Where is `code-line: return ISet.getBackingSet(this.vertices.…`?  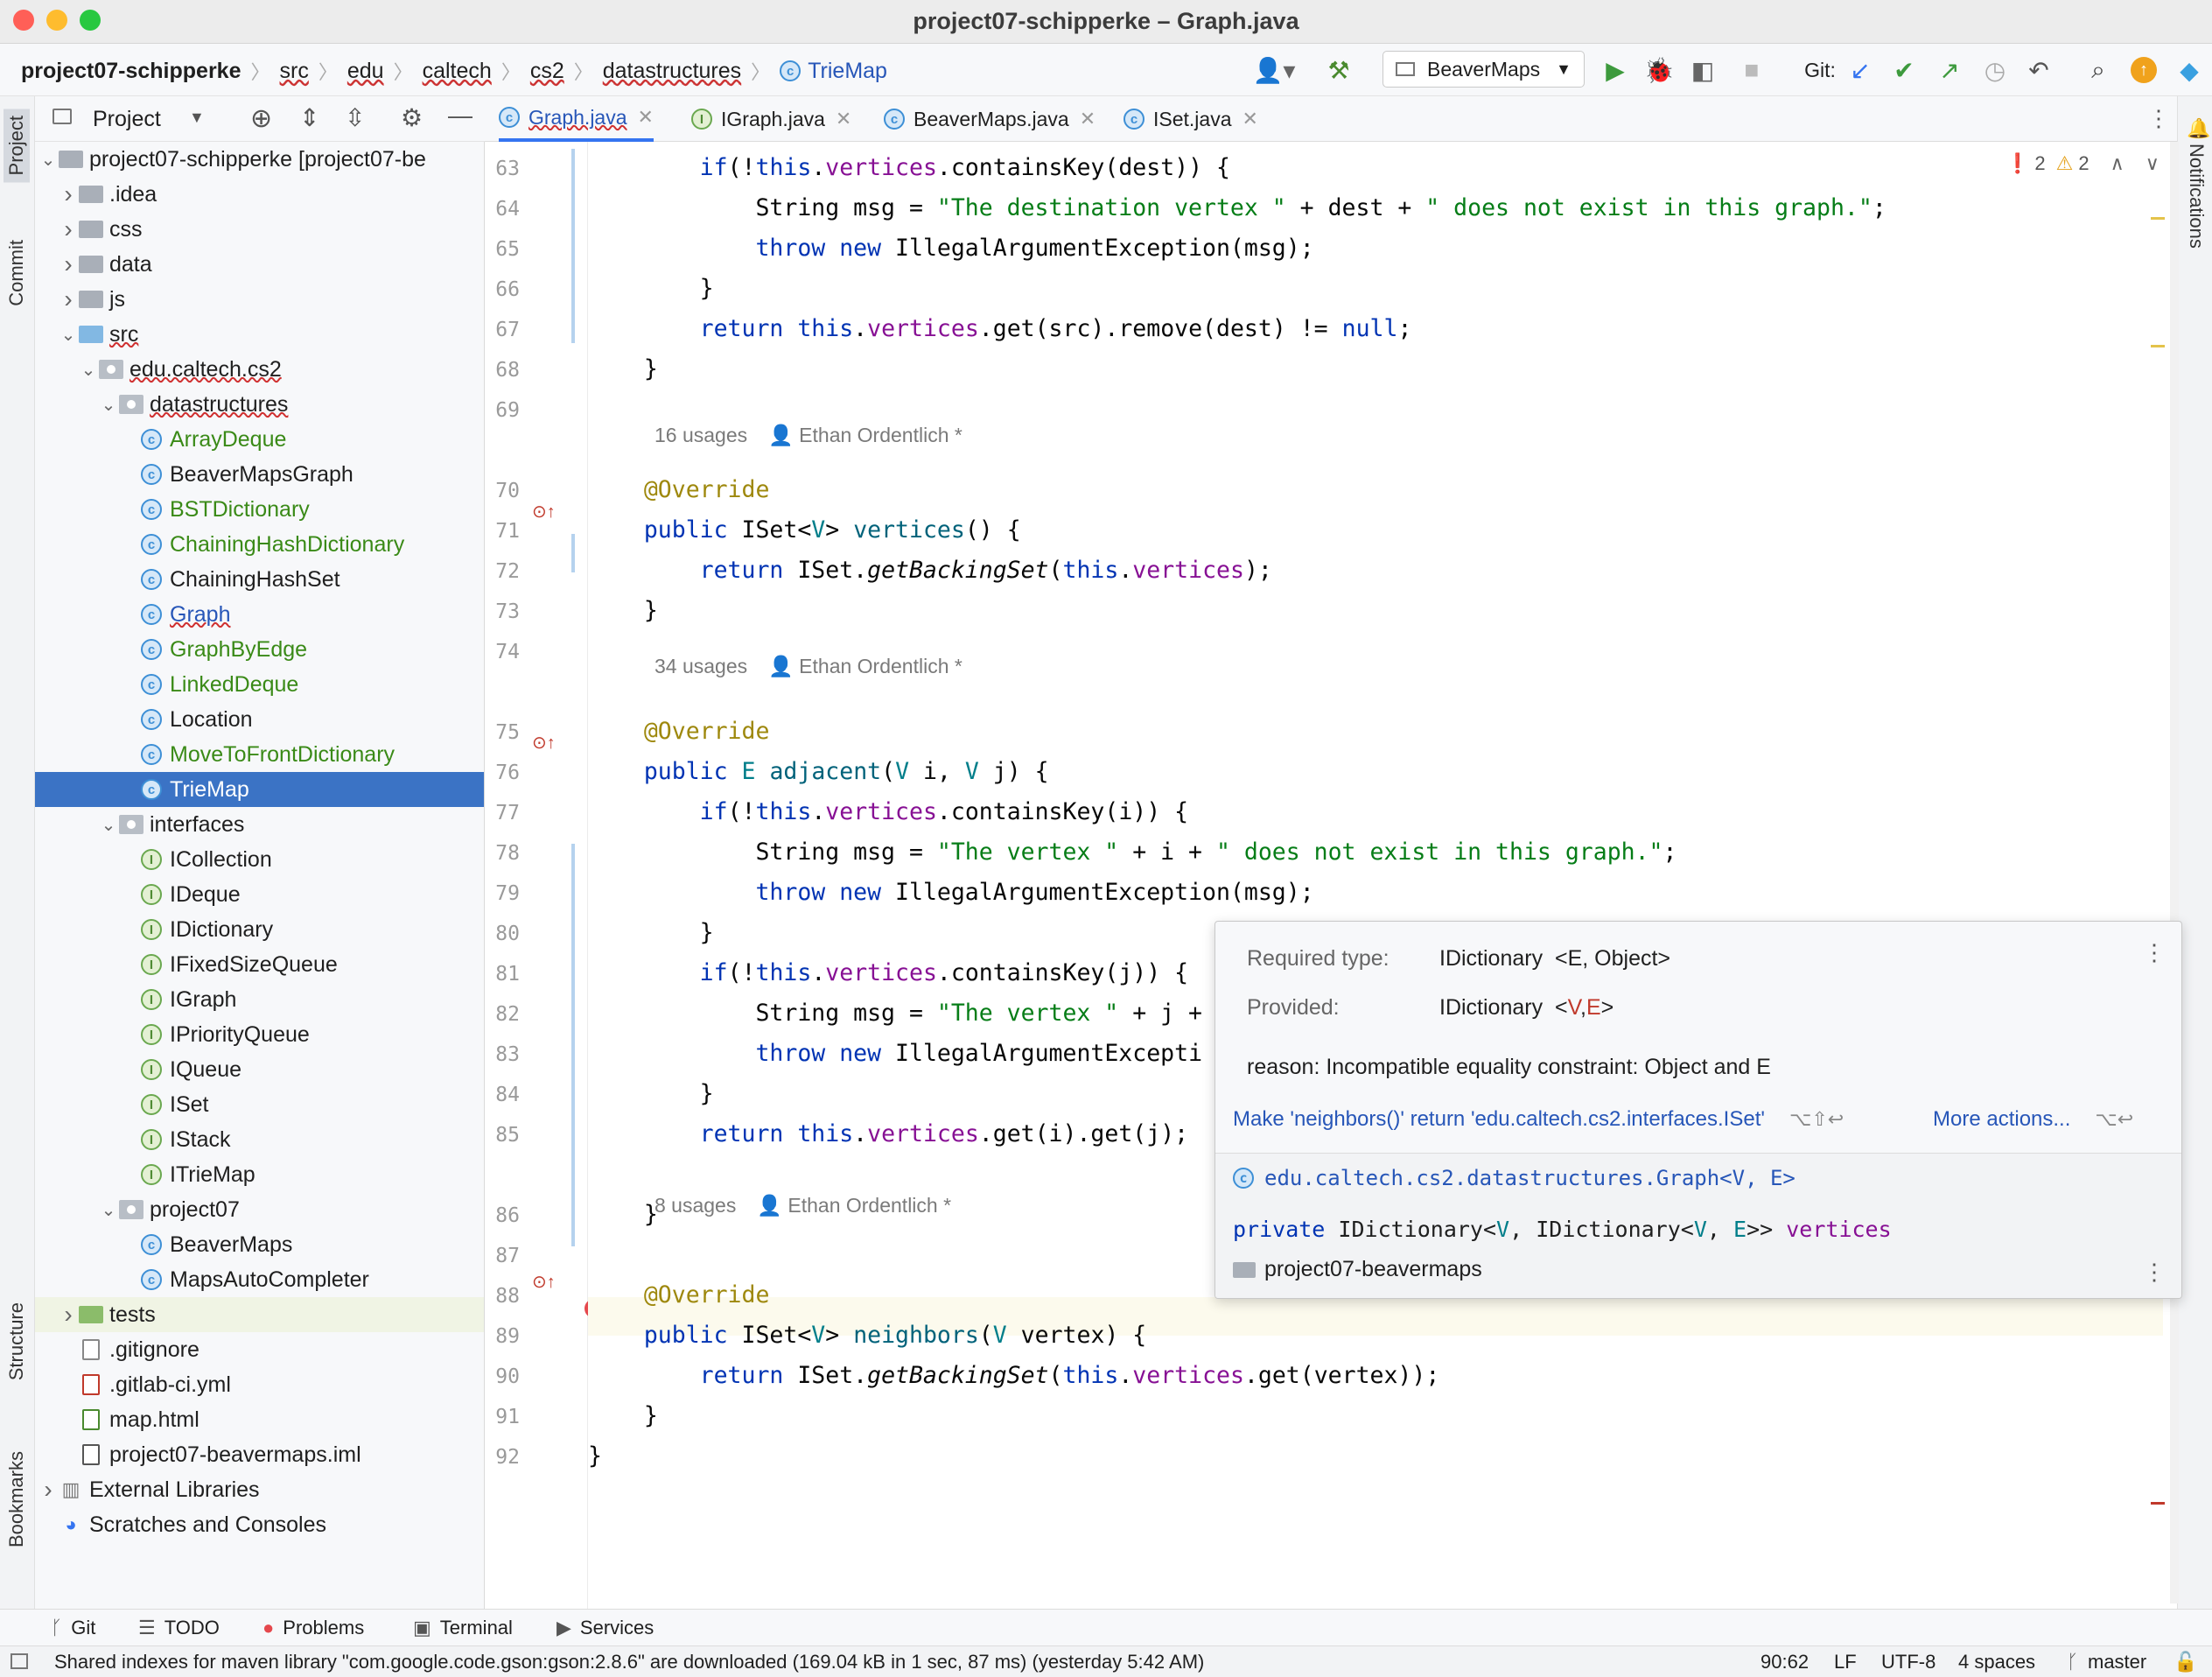 code-line: return ISet.getBackingSet(this.vertices.… is located at coordinates (1014, 1375).